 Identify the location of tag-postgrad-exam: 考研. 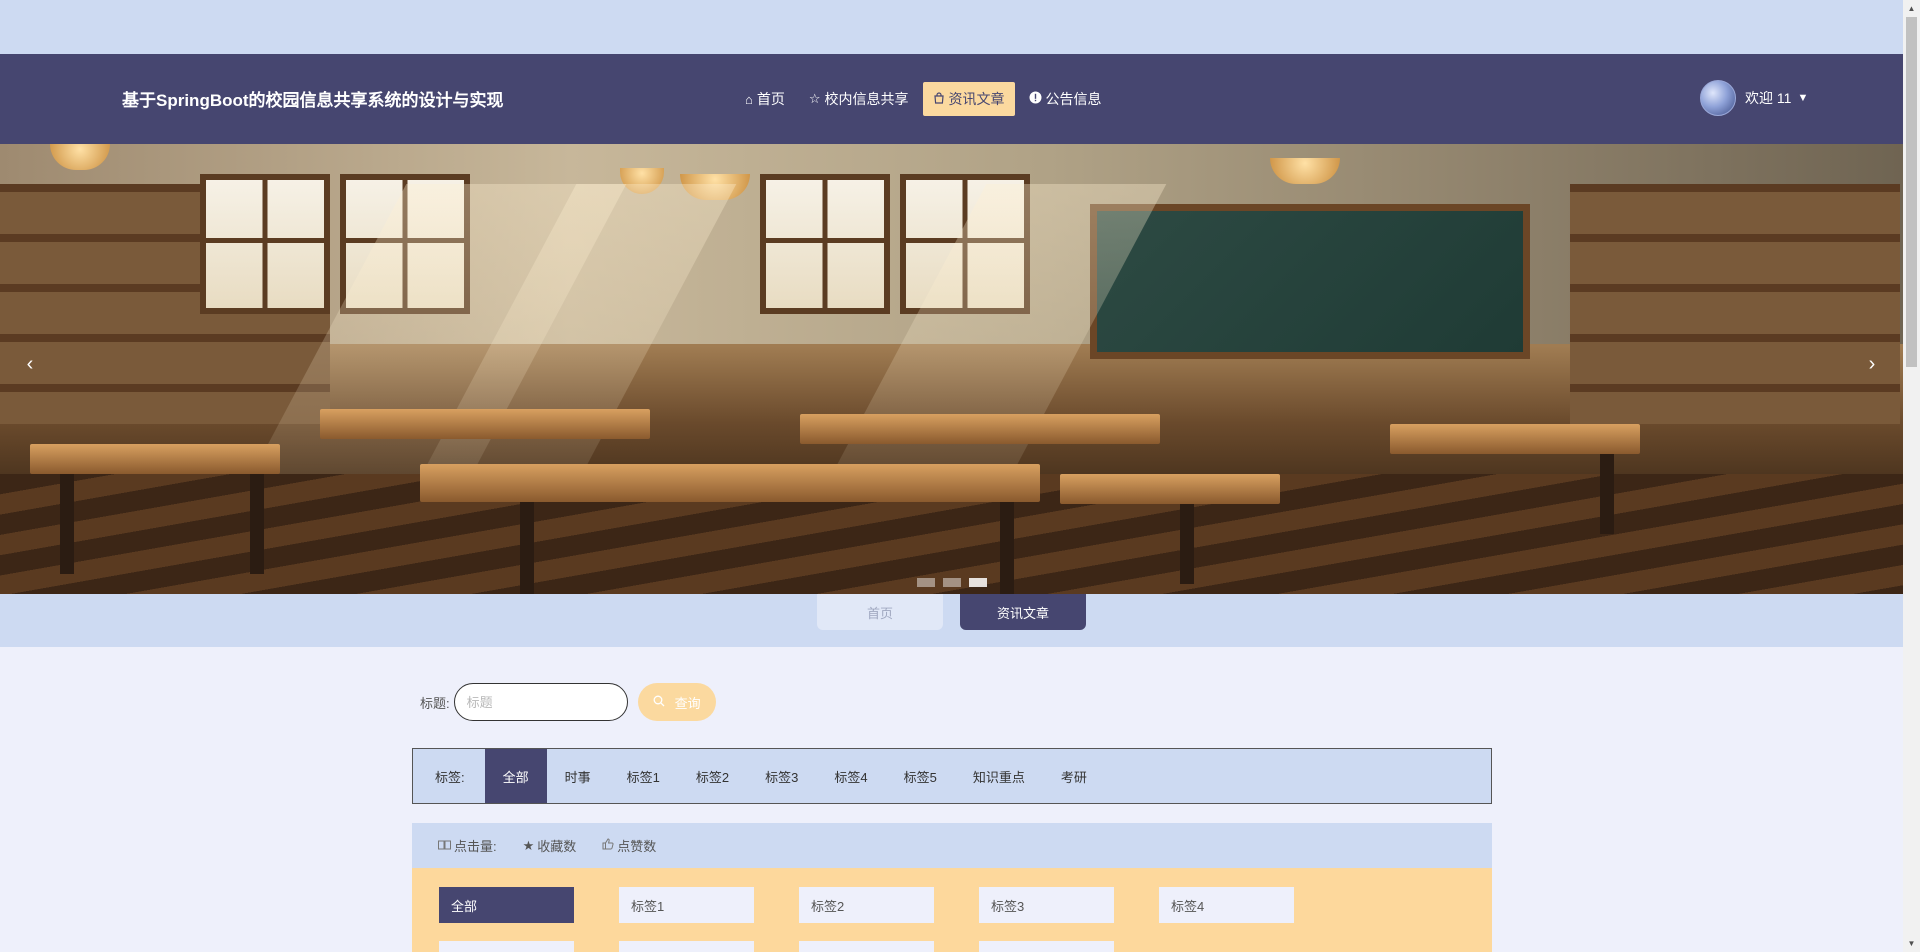
(1074, 776).